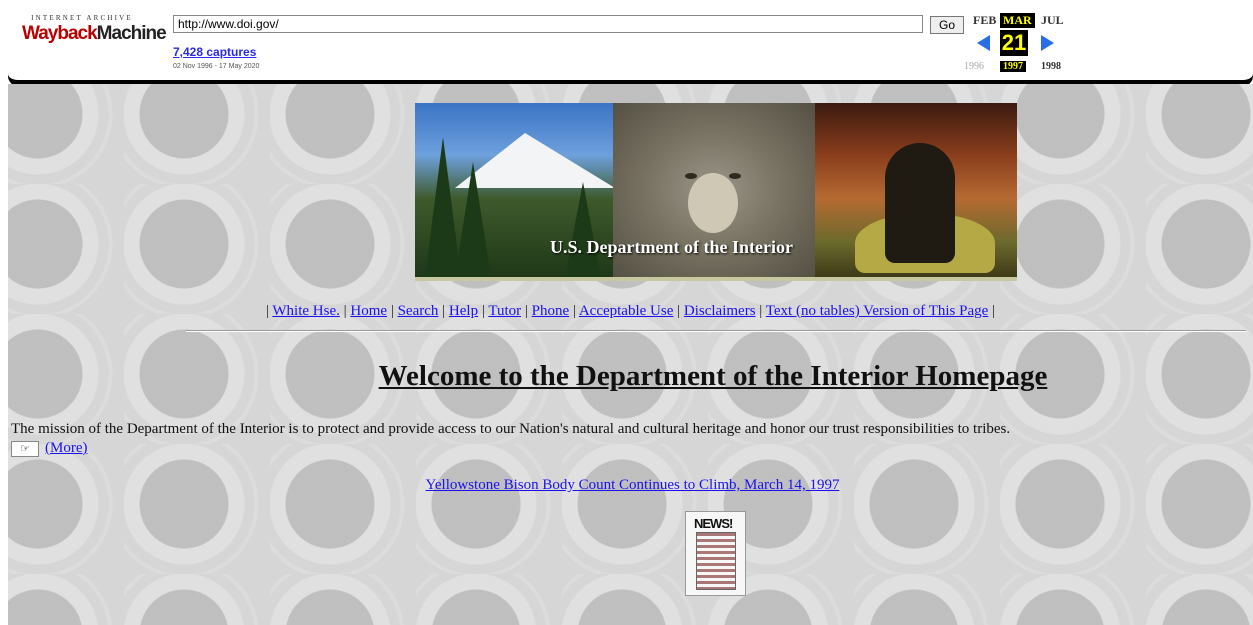 This screenshot has width=1253, height=625. I want to click on news-icon: NEWS!, so click(715, 553).